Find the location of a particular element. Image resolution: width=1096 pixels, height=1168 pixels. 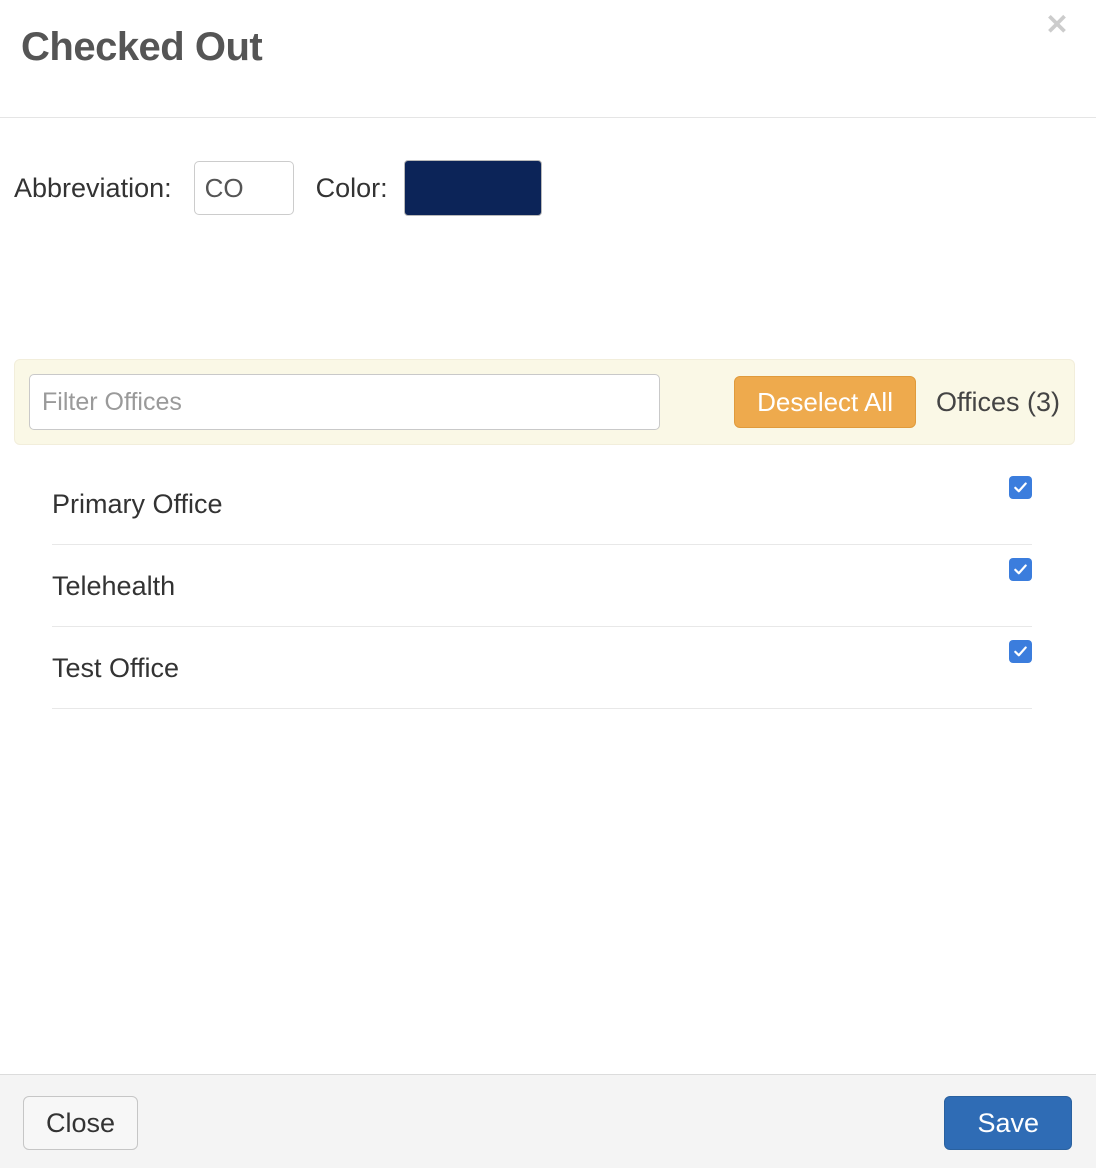

office-row-test-office: Test Office is located at coordinates (542, 668).